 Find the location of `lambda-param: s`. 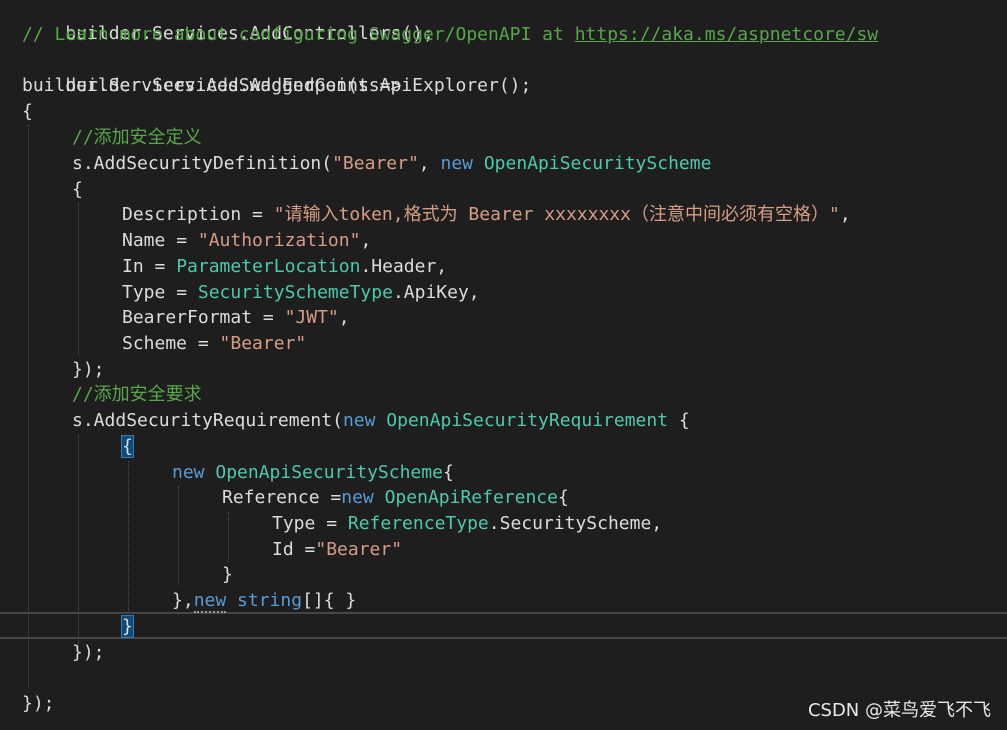

lambda-param: s is located at coordinates (363, 85).